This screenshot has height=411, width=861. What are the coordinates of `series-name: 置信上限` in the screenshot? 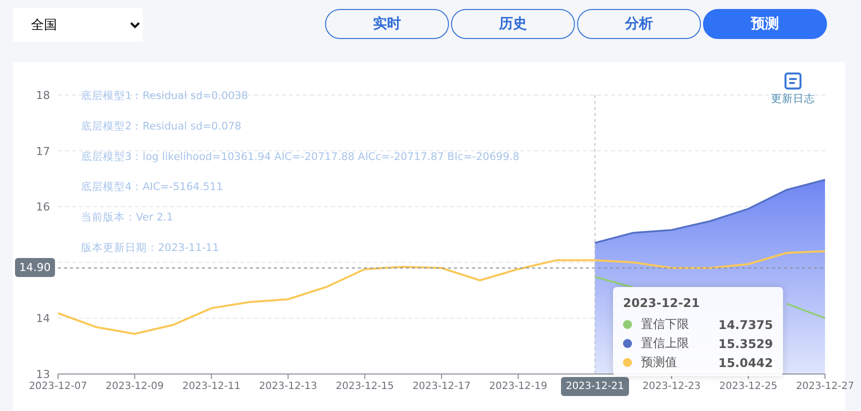 It's located at (665, 343).